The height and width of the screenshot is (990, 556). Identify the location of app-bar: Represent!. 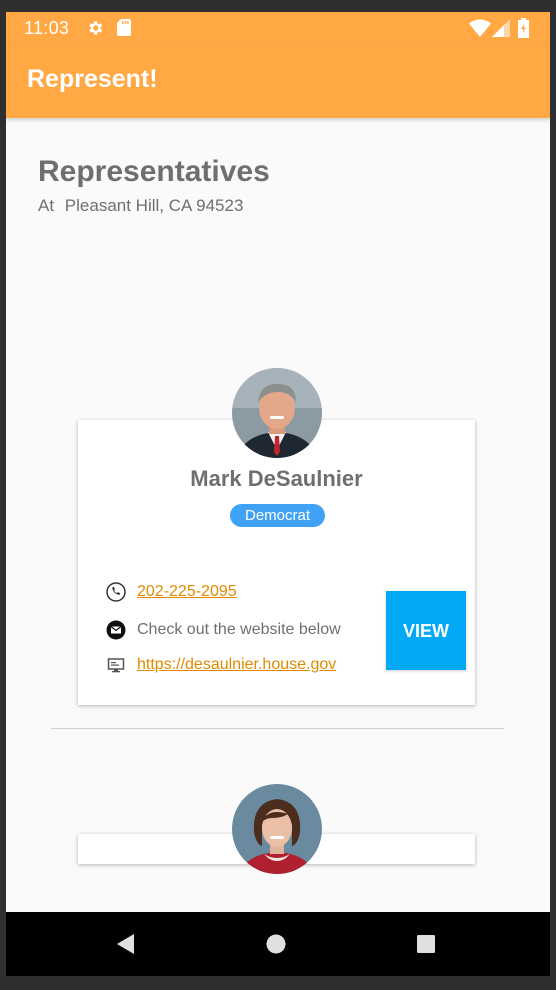
(278, 81).